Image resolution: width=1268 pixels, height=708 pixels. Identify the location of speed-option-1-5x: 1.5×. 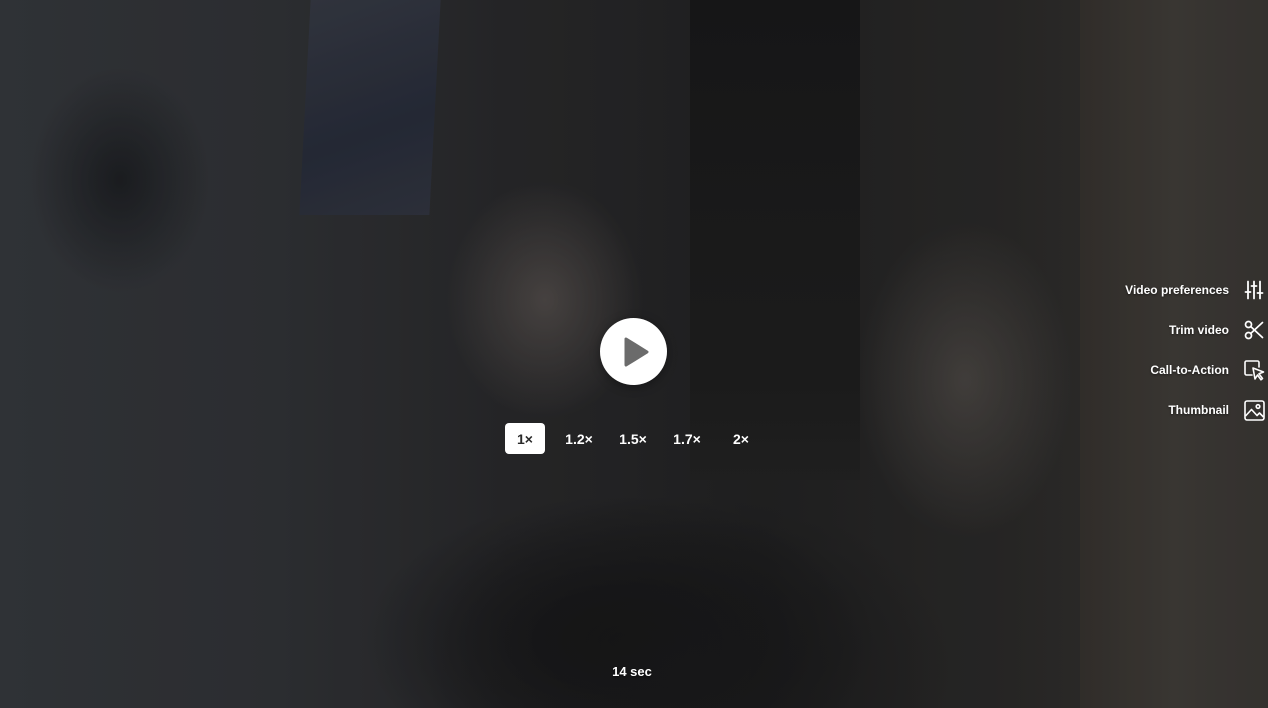
(633, 438).